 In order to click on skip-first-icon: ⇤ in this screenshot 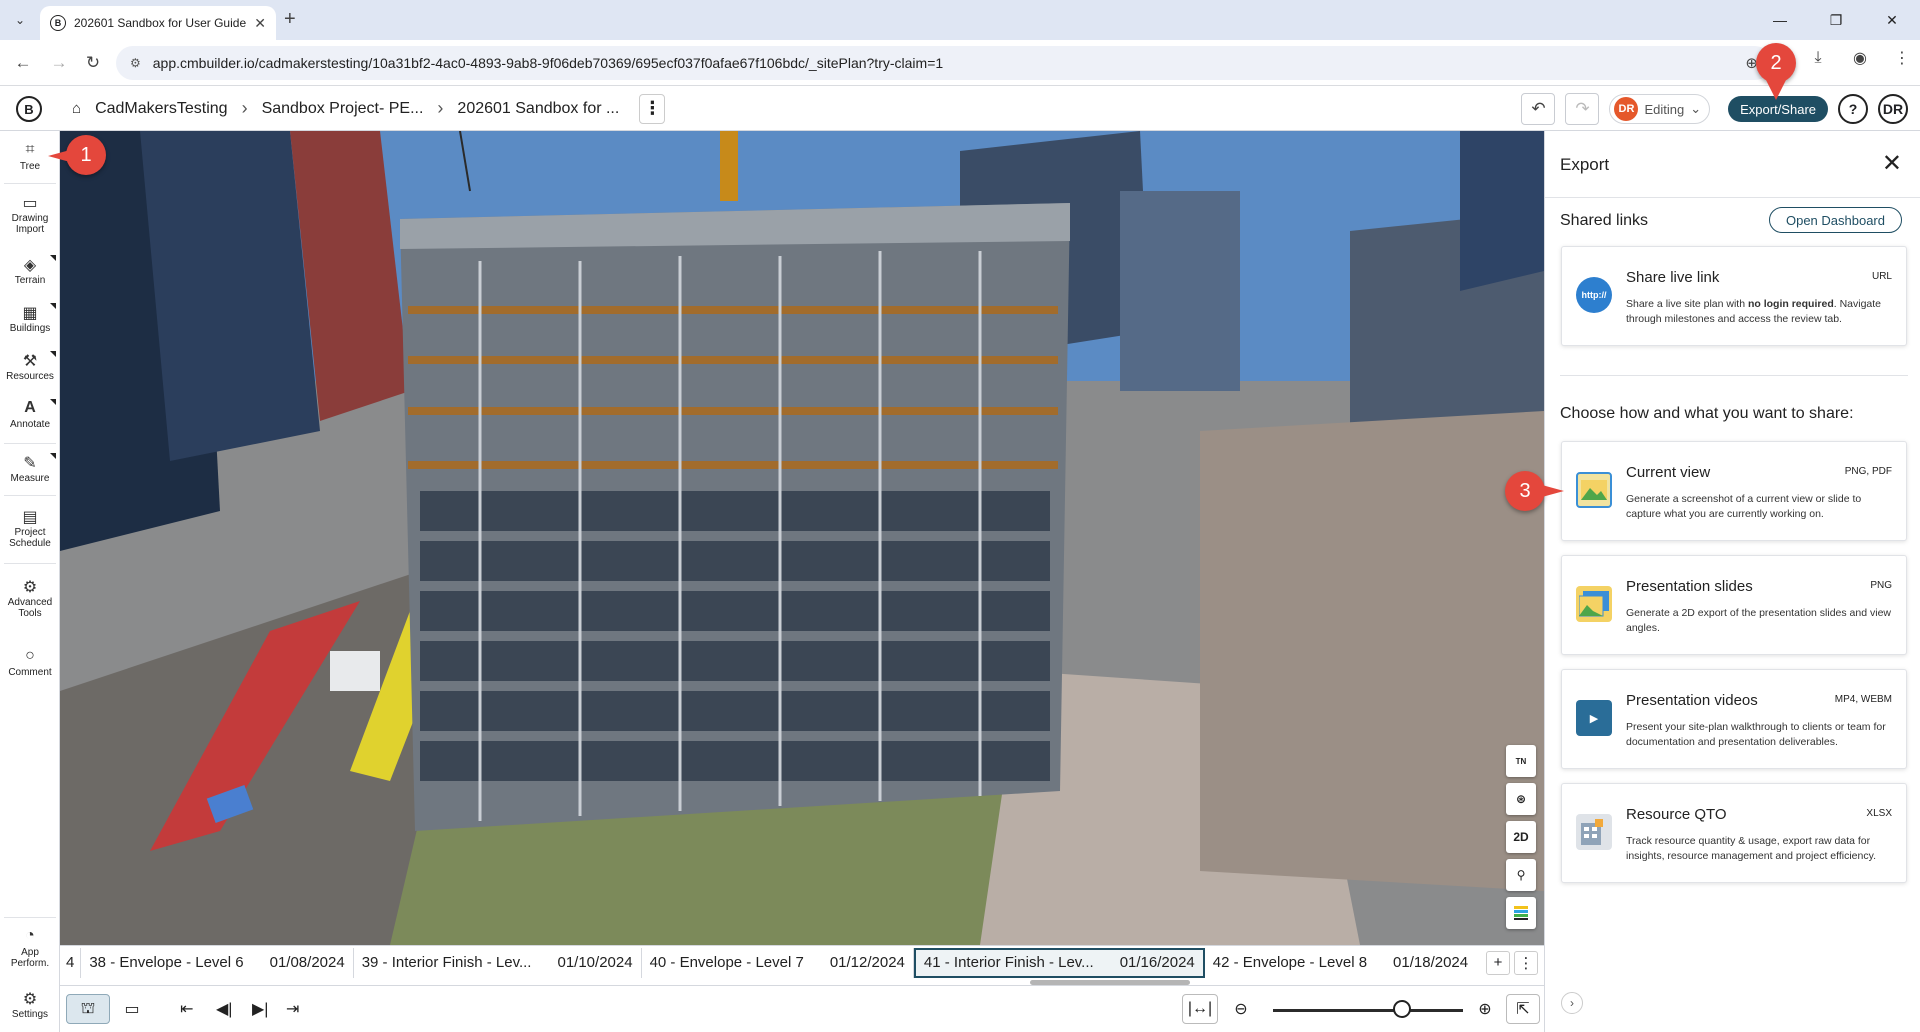, I will do `click(186, 1009)`.